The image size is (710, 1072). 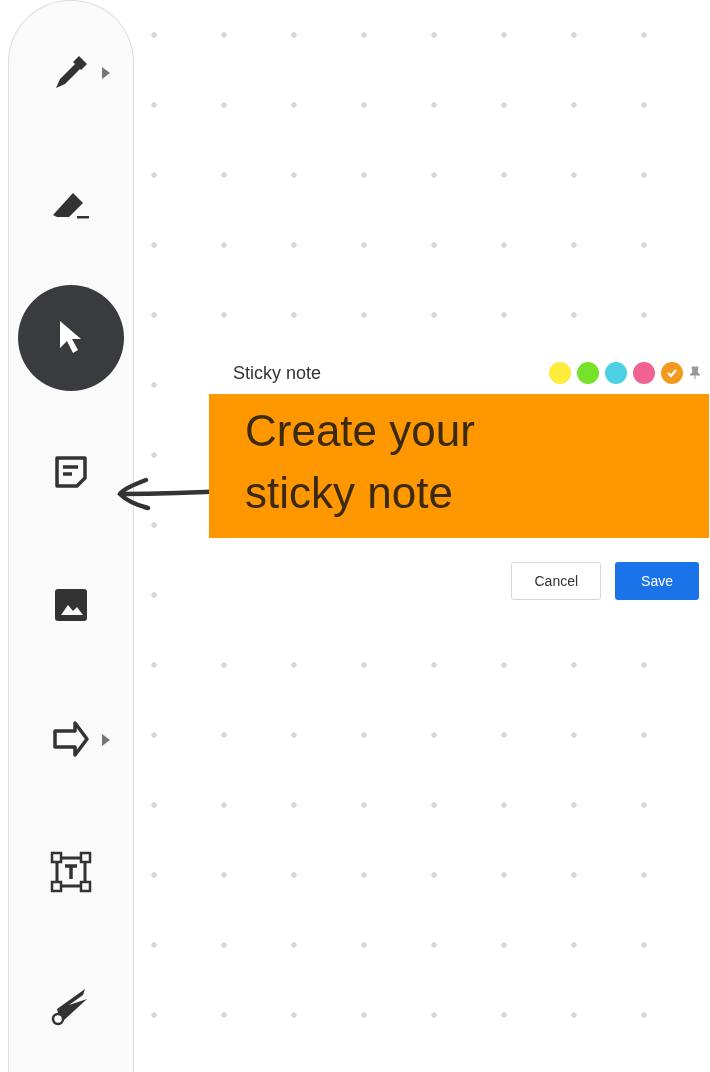 I want to click on pin-icon, so click(x=695, y=373).